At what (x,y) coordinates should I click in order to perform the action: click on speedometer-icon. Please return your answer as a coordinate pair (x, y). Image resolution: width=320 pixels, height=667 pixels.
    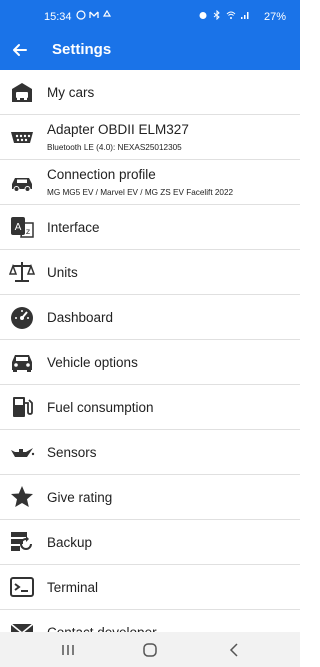
    Looking at the image, I should click on (22, 318).